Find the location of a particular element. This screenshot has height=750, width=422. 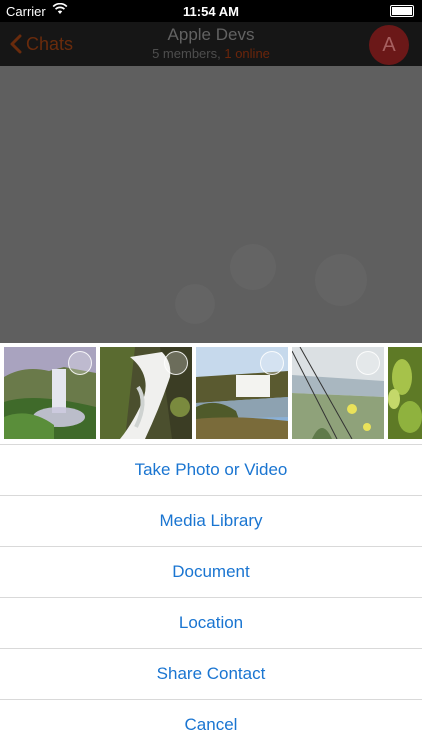

share-contact-button: Share Contact is located at coordinates (211, 673).